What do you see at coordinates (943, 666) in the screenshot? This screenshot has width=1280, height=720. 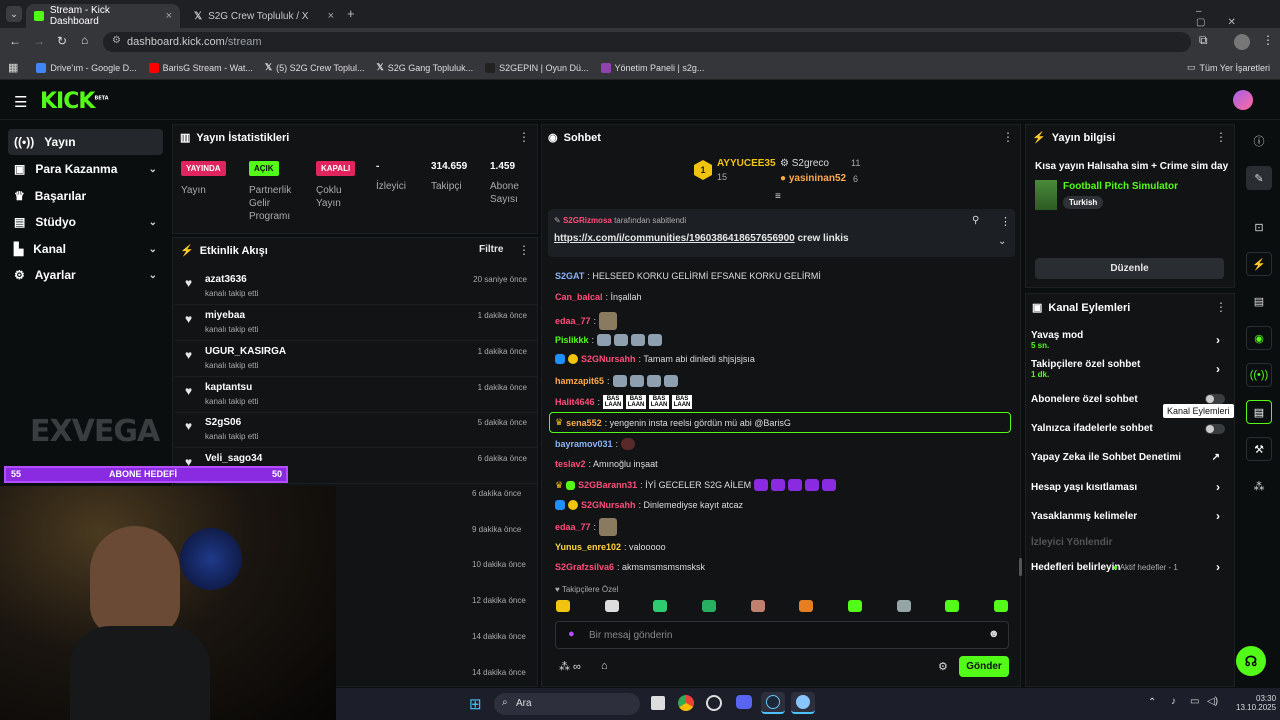 I see `chat-settings-icon: ⚙` at bounding box center [943, 666].